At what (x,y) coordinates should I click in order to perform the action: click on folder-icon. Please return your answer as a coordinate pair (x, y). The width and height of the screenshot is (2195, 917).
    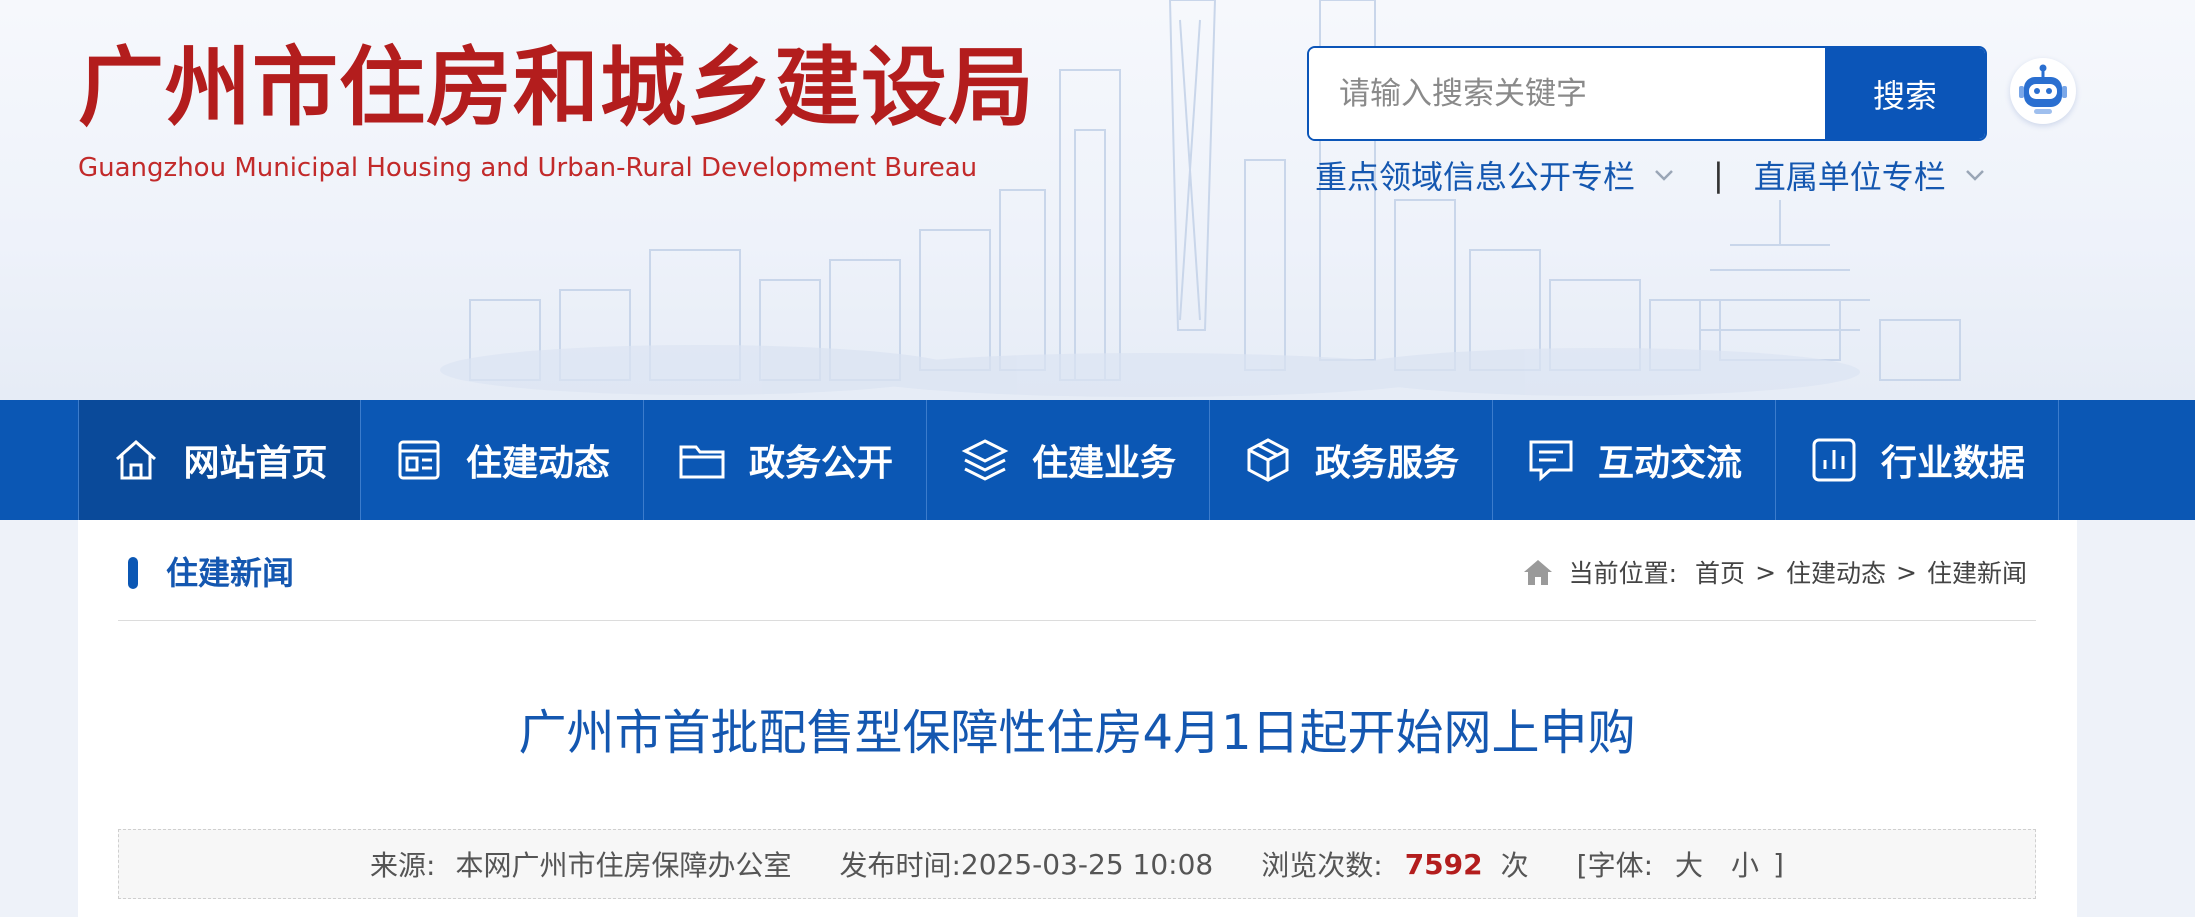
    Looking at the image, I should click on (702, 462).